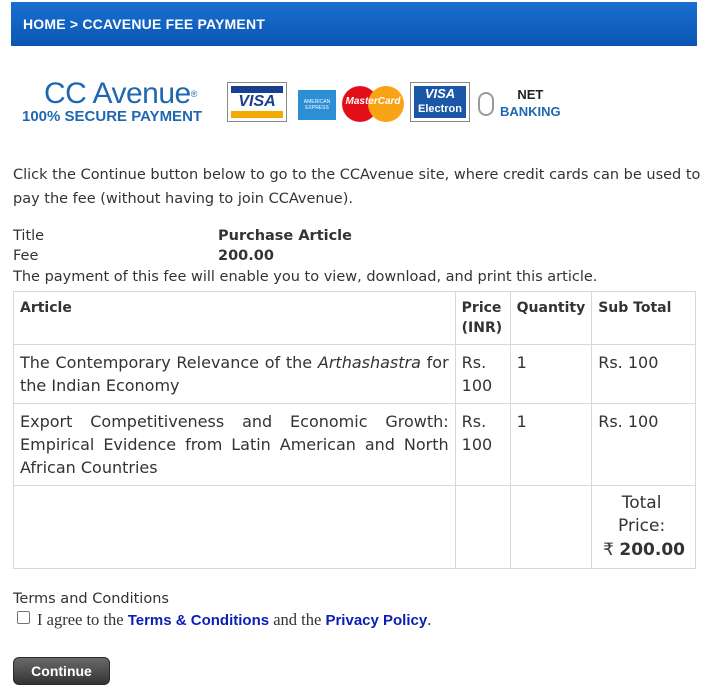 The height and width of the screenshot is (690, 706). What do you see at coordinates (246, 256) in the screenshot?
I see `fee-value: 200.00` at bounding box center [246, 256].